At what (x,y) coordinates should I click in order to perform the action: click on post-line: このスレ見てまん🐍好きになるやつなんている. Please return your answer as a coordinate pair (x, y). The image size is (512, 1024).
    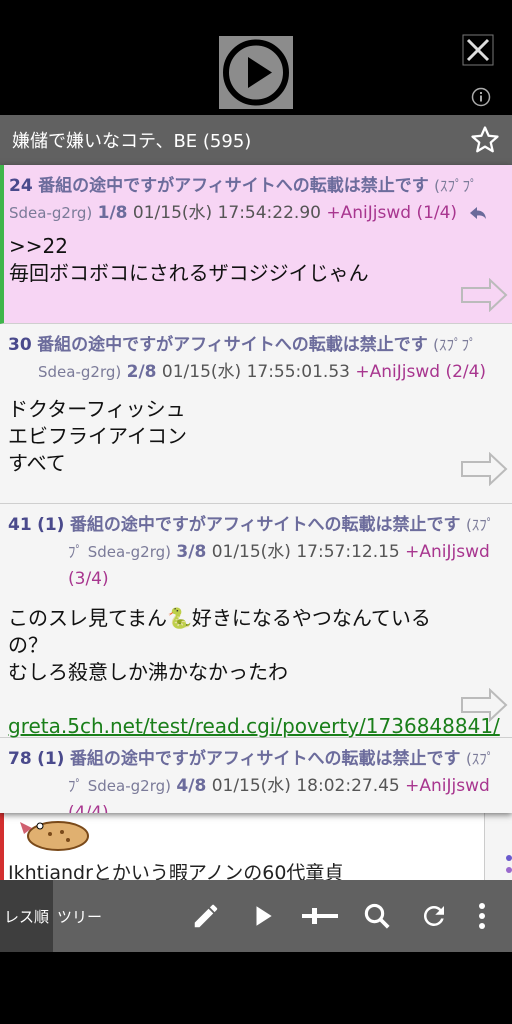
    Looking at the image, I should click on (219, 618).